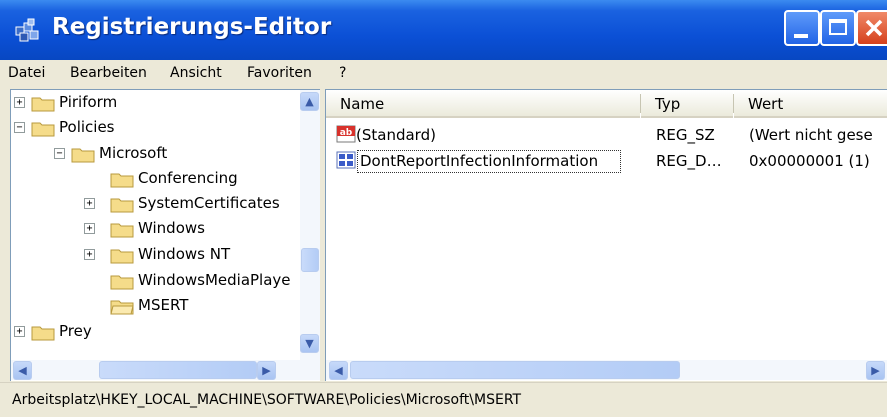 Image resolution: width=887 pixels, height=417 pixels. I want to click on tree-item-policies: − Policies, so click(155, 128).